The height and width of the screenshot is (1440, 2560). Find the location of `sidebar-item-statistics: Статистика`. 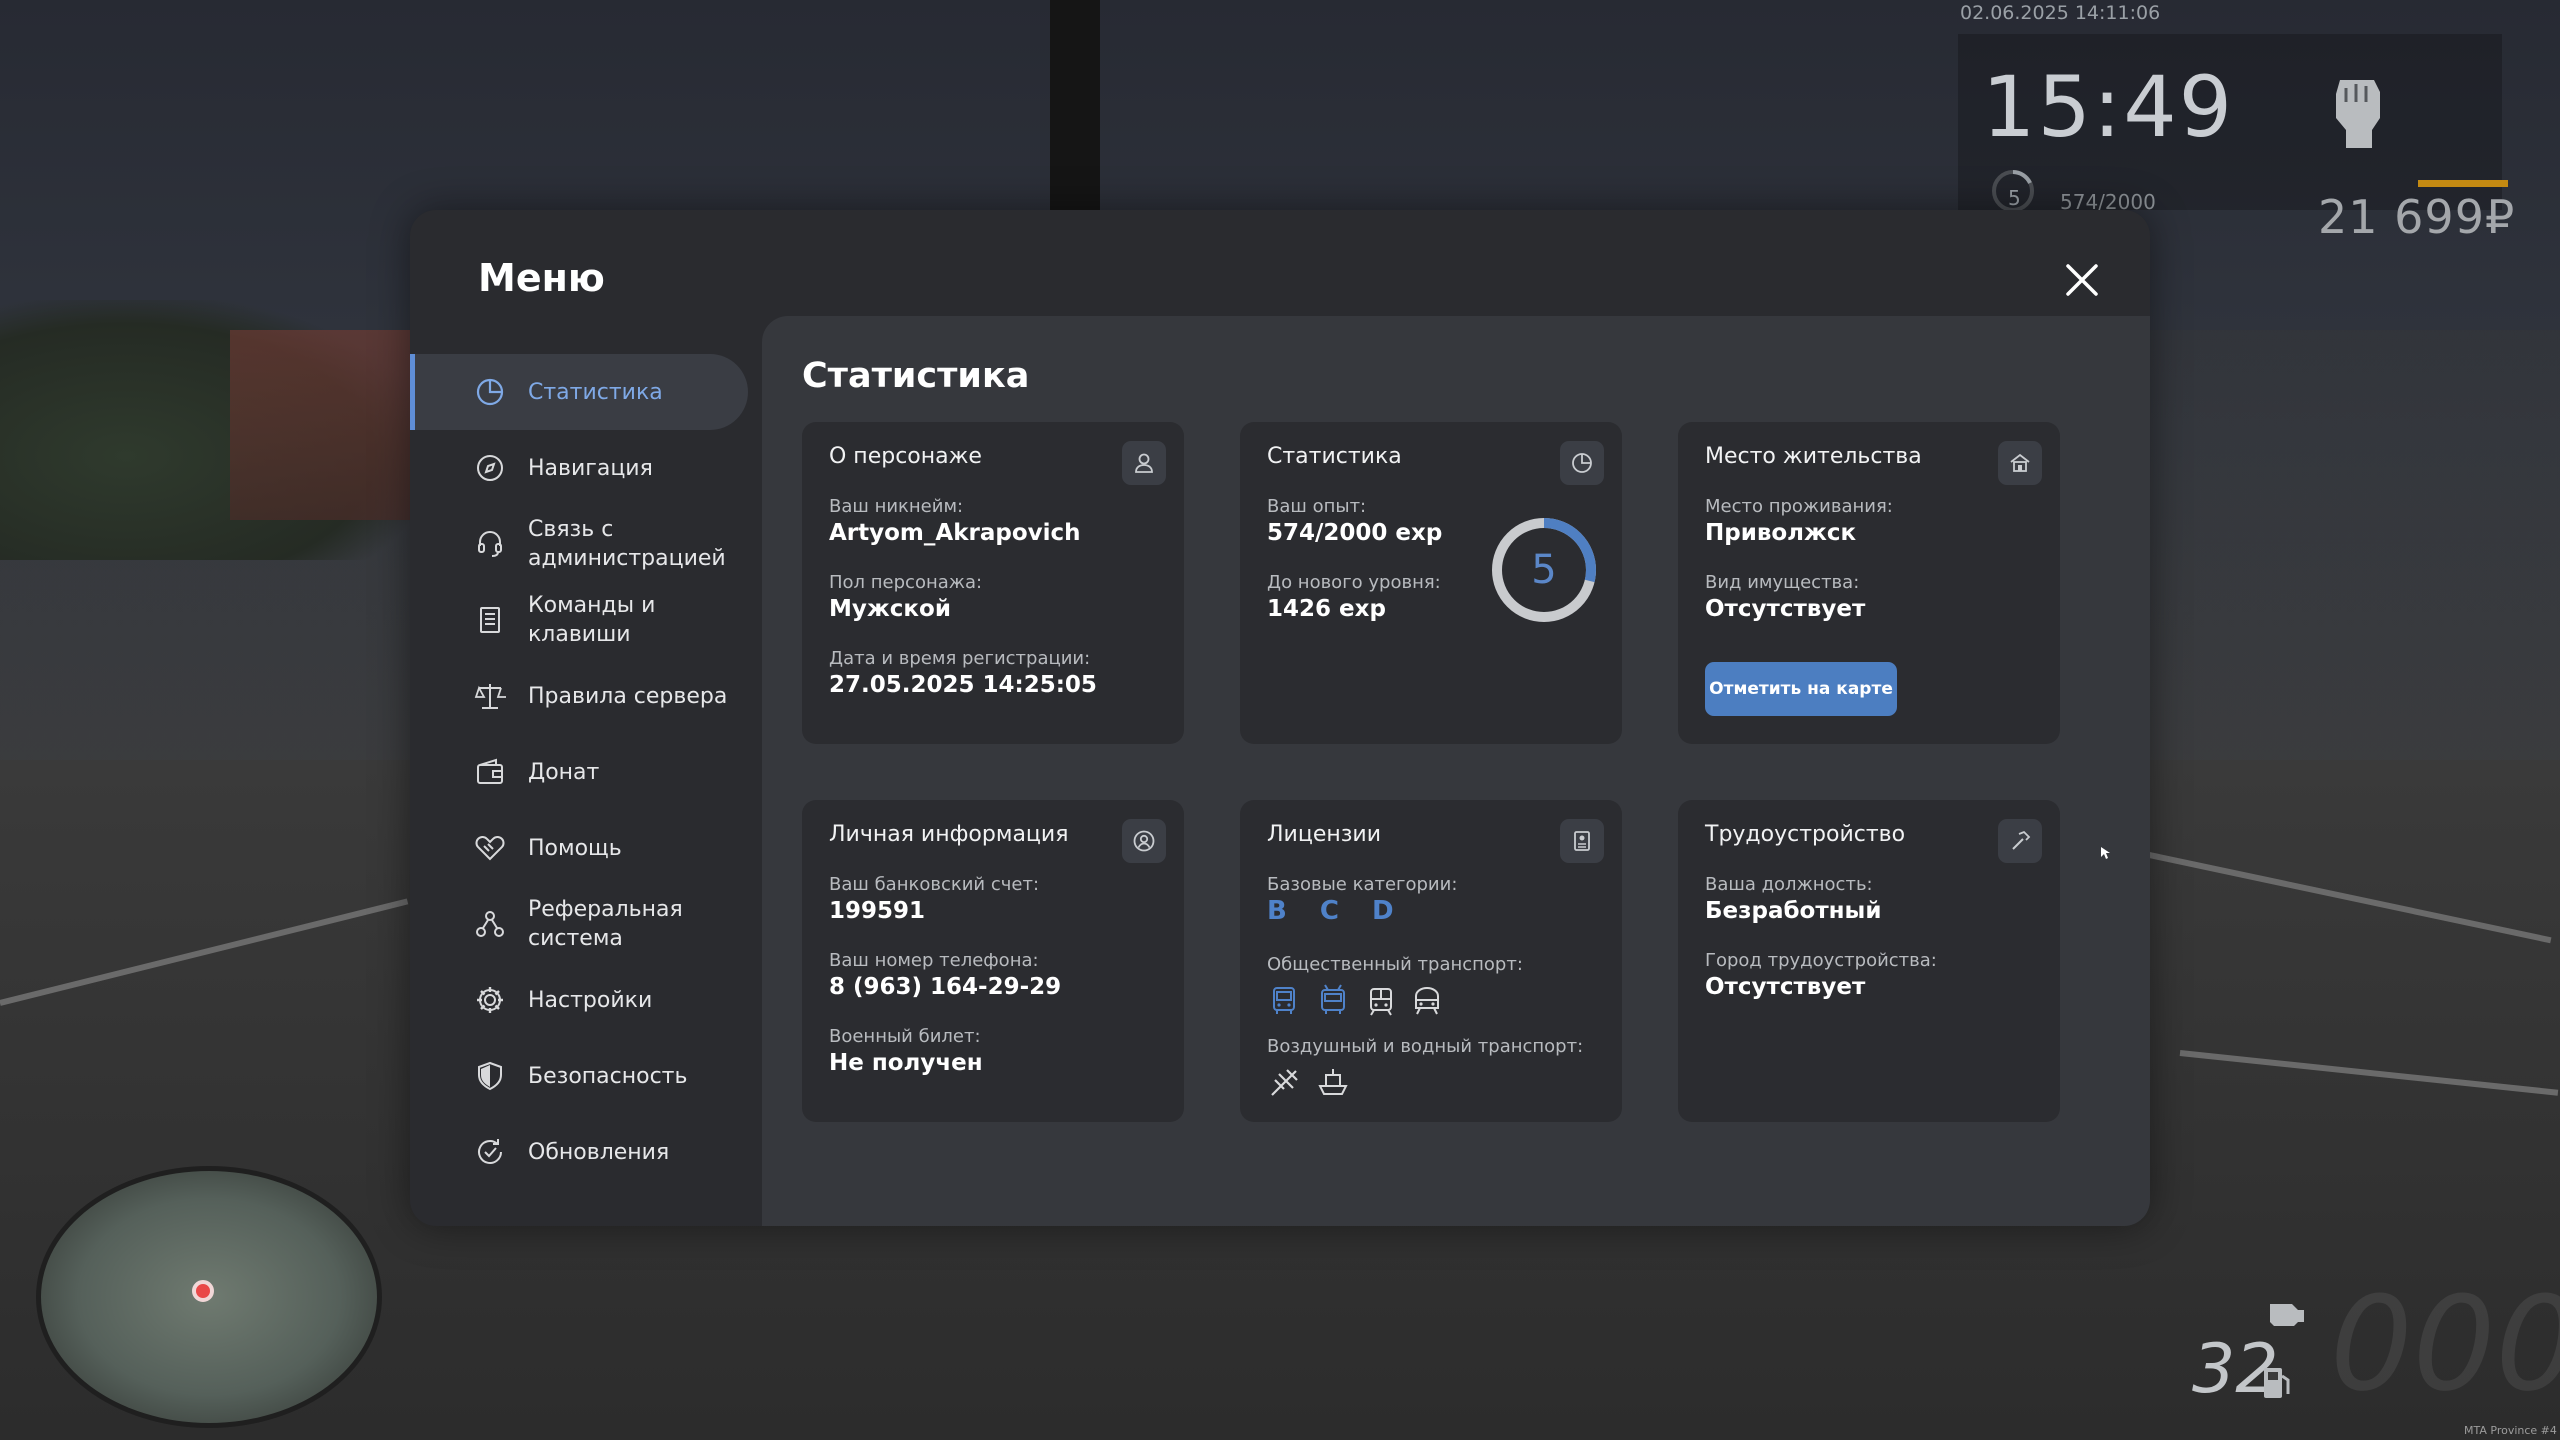

sidebar-item-statistics: Статистика is located at coordinates (579, 392).